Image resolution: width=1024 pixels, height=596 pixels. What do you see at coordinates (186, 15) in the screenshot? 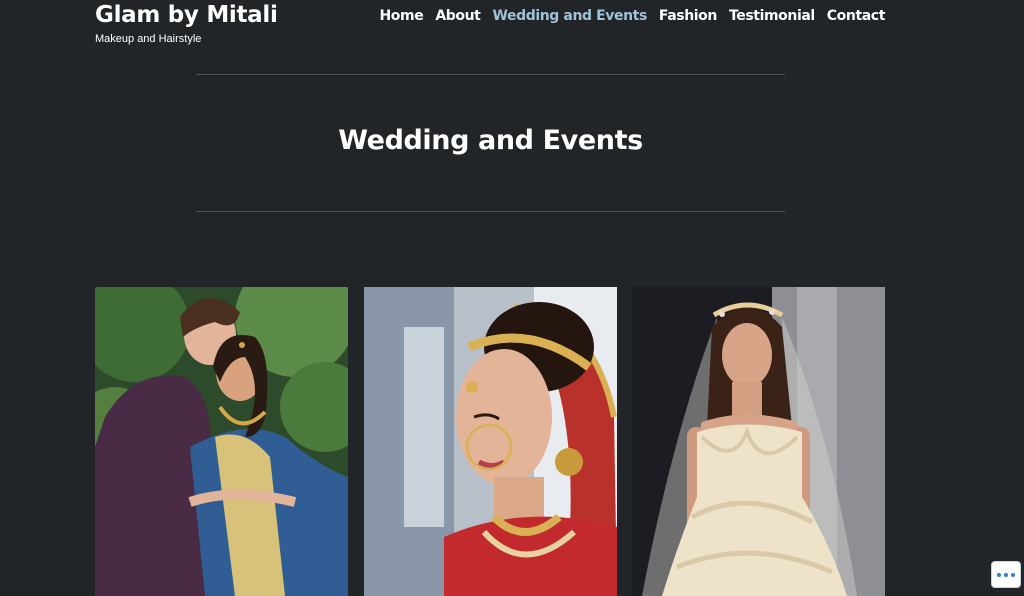
I see `site-title: Glam by Mitali` at bounding box center [186, 15].